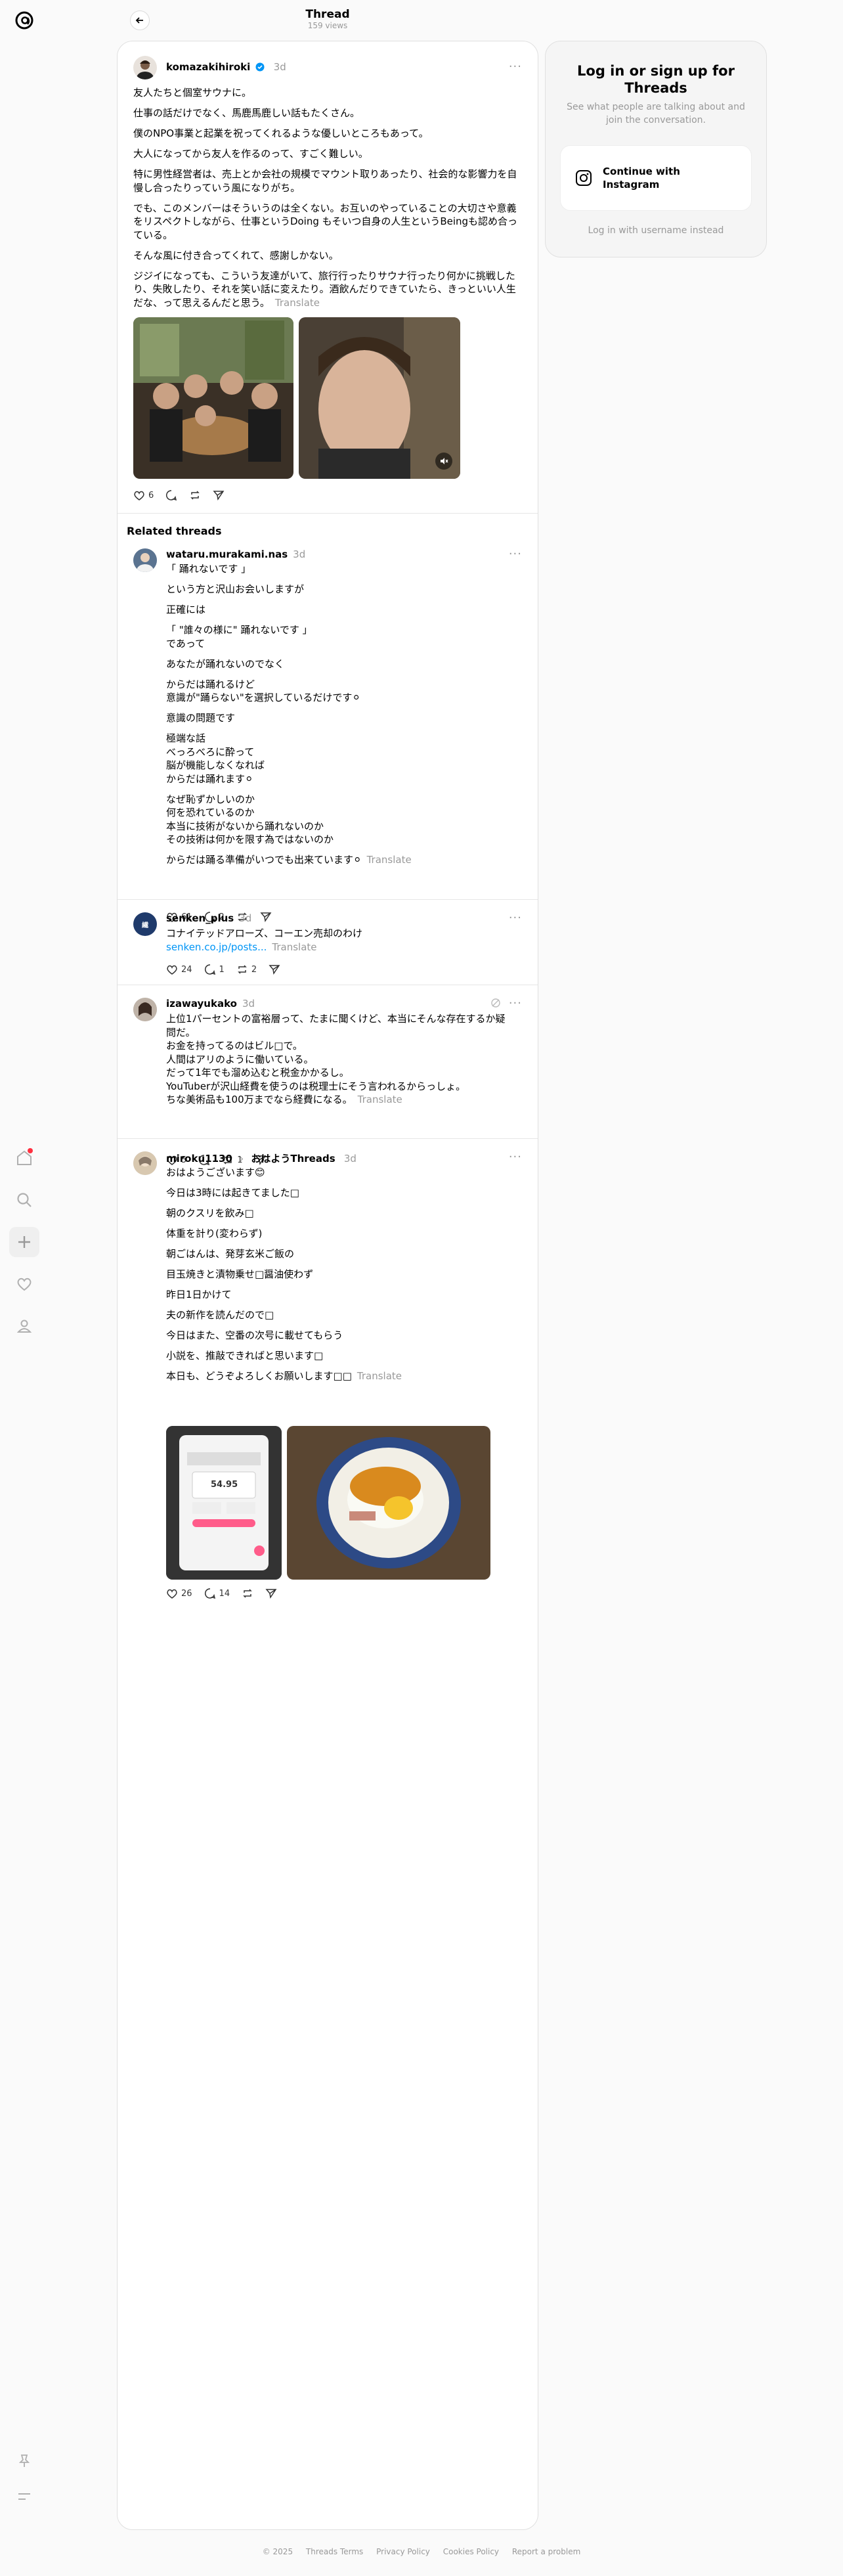 The height and width of the screenshot is (2576, 843). What do you see at coordinates (471, 2551) in the screenshot?
I see `cookies-link: Cookies Policy` at bounding box center [471, 2551].